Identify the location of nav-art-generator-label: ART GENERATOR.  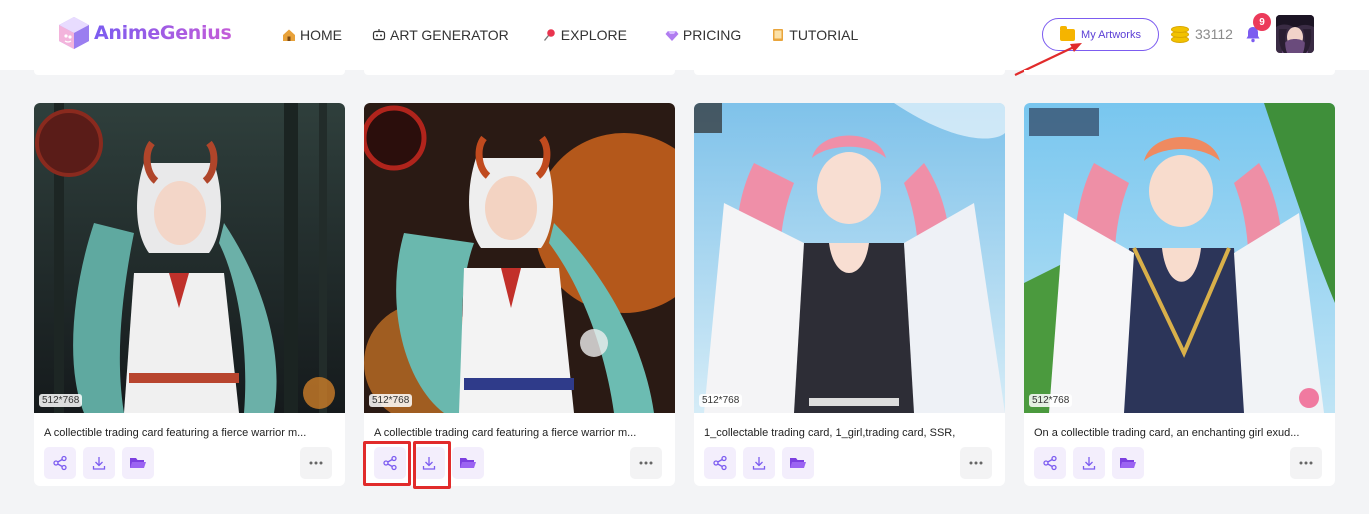
(449, 35).